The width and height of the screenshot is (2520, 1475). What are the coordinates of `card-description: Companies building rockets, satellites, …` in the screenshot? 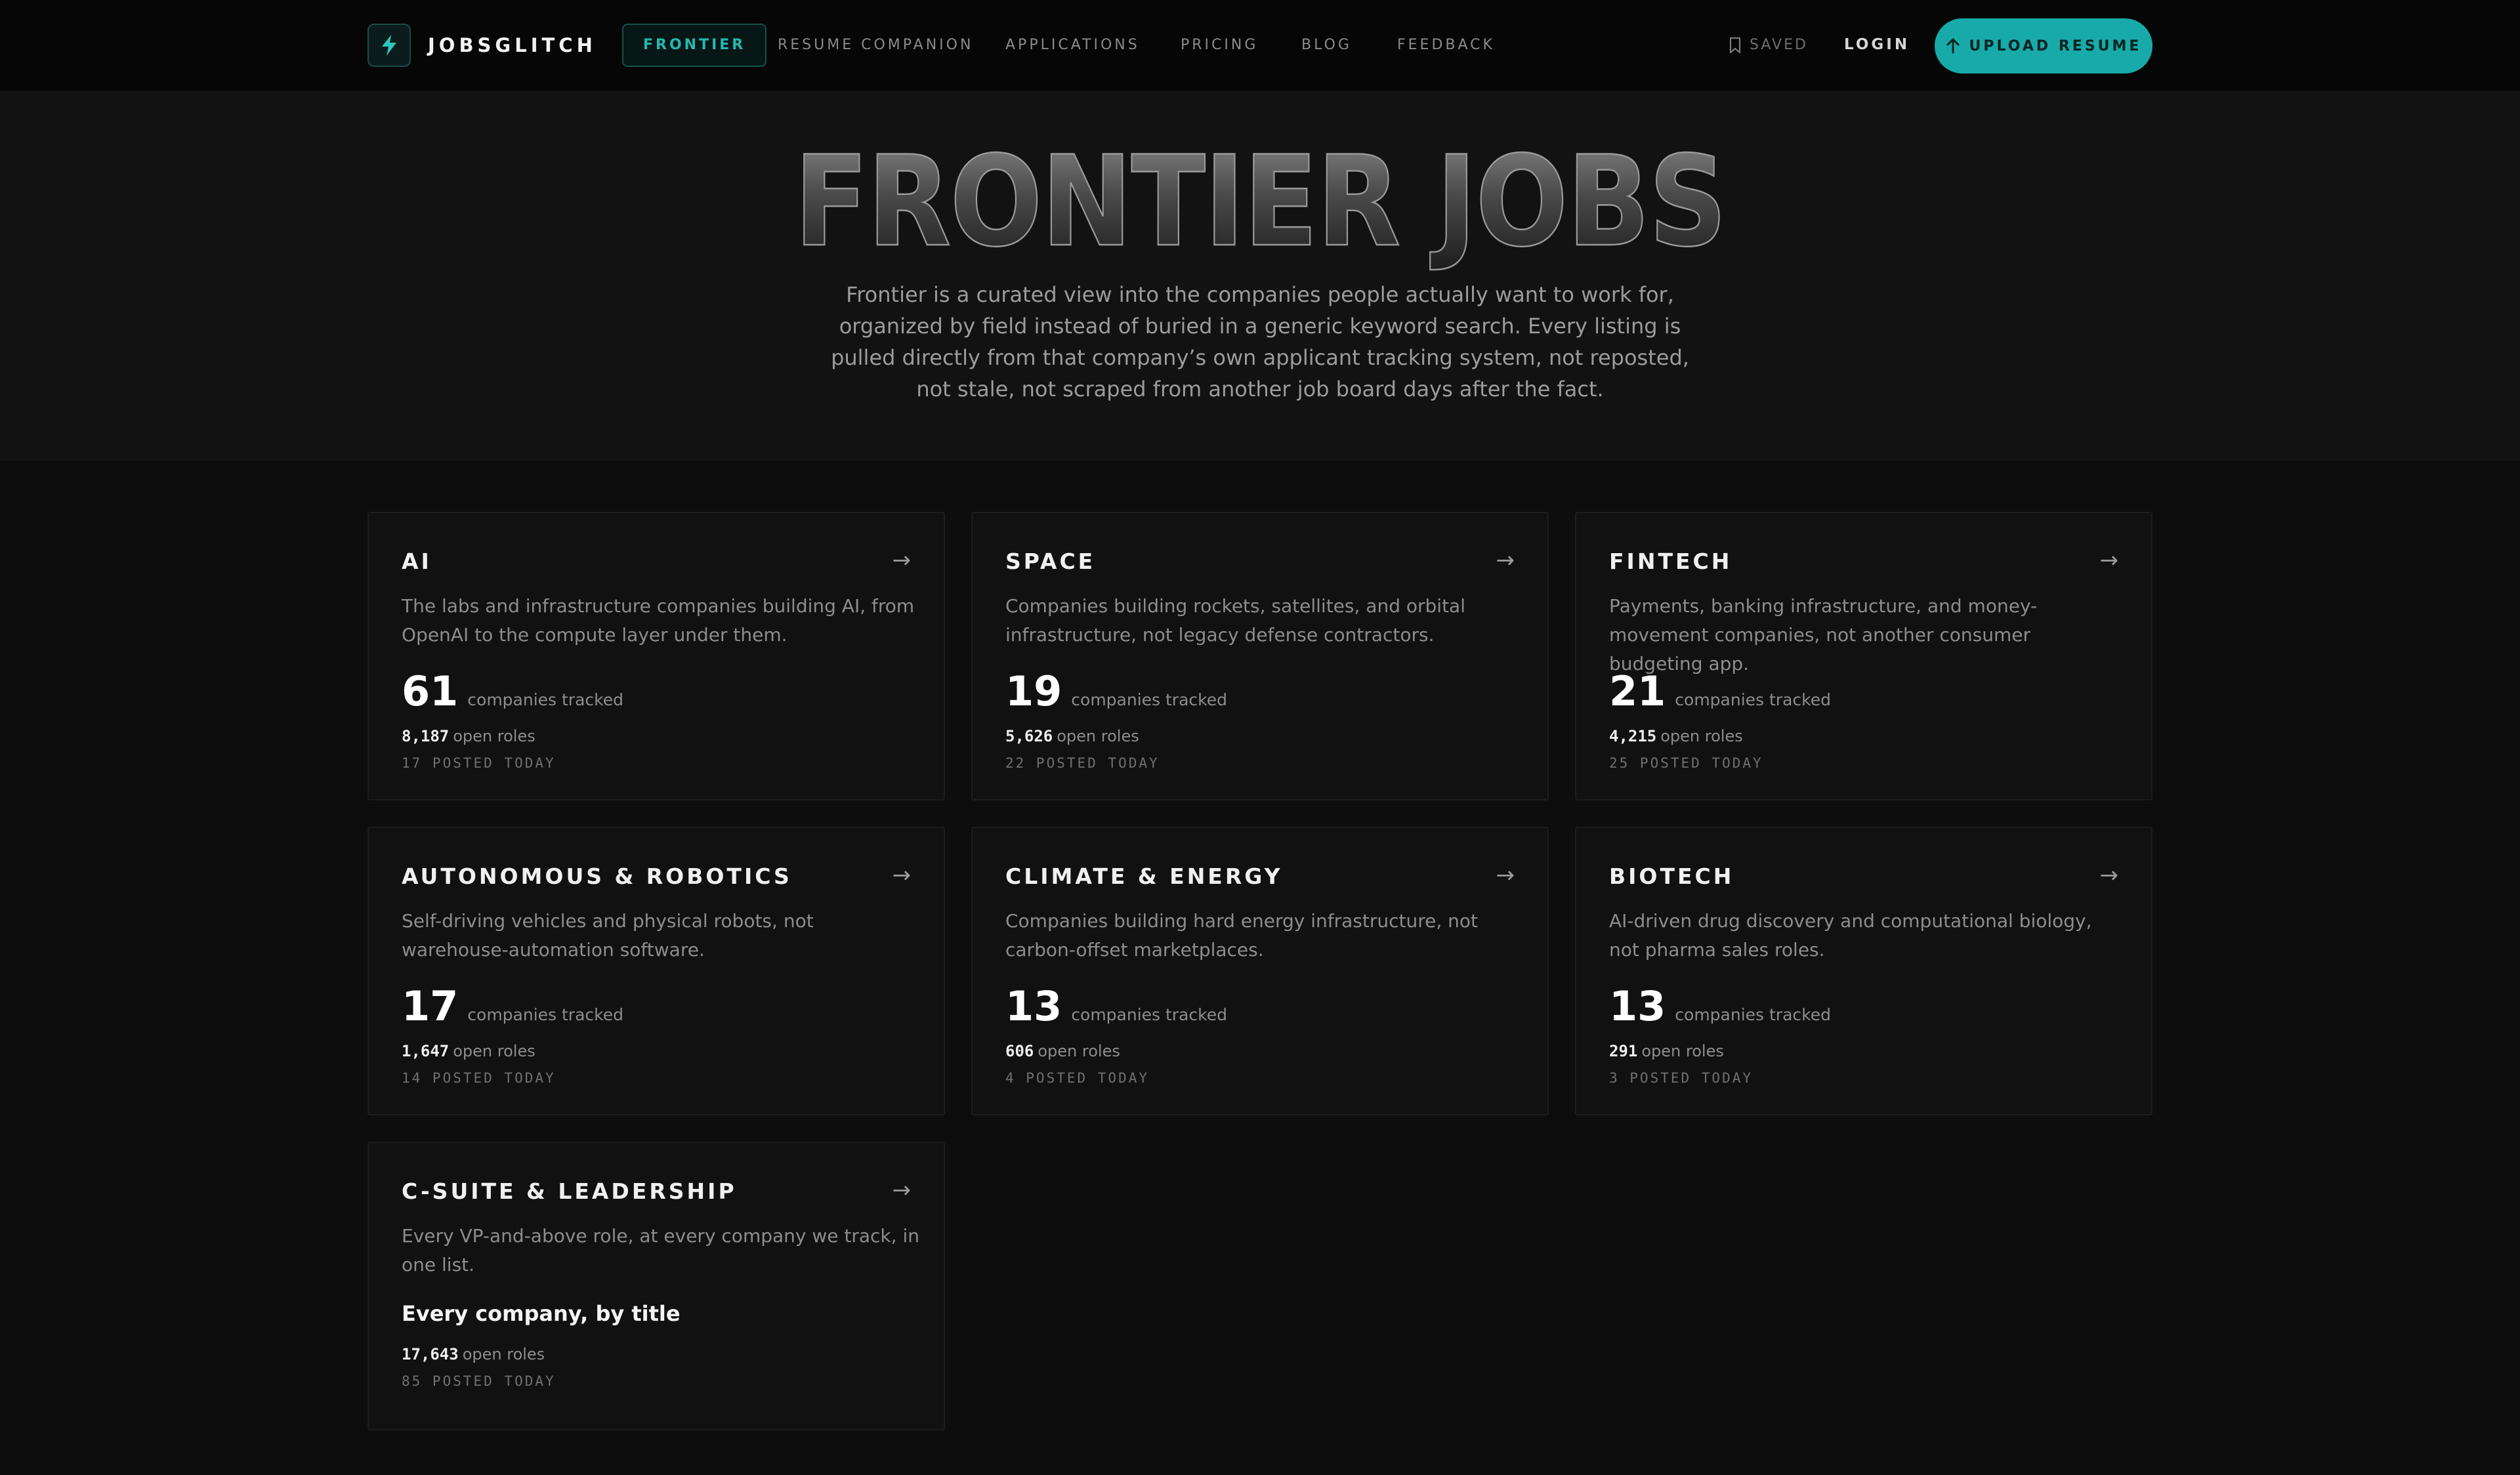 It's located at (1235, 620).